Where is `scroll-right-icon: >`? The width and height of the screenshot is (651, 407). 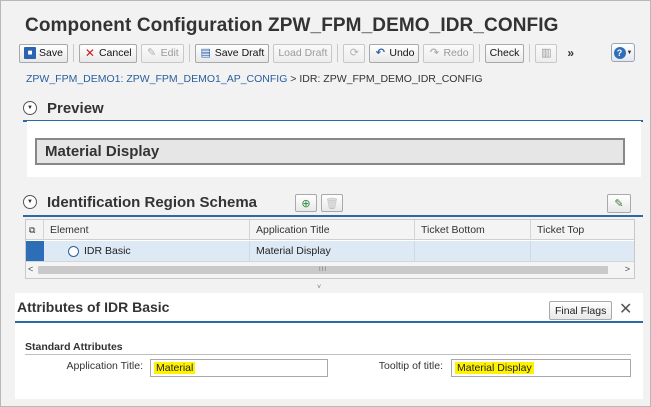
scroll-right-icon: > is located at coordinates (627, 269).